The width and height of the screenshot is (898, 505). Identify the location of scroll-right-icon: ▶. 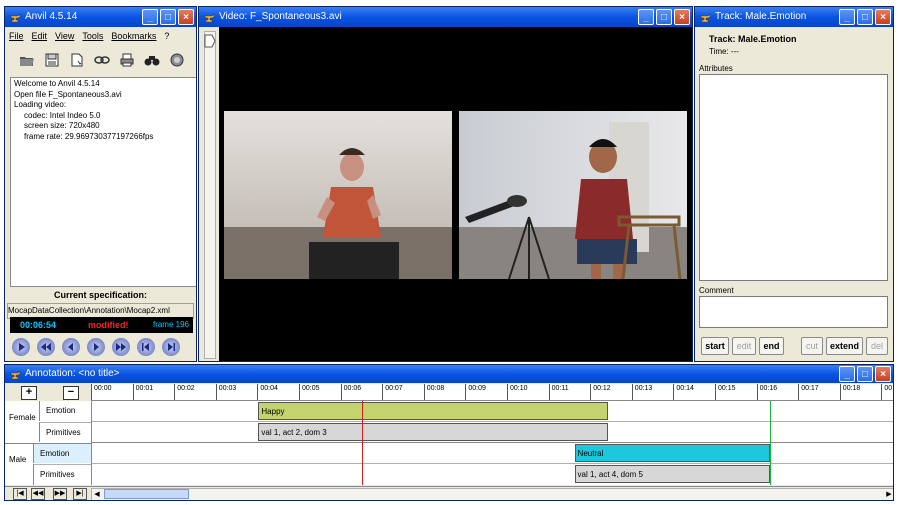
(888, 494).